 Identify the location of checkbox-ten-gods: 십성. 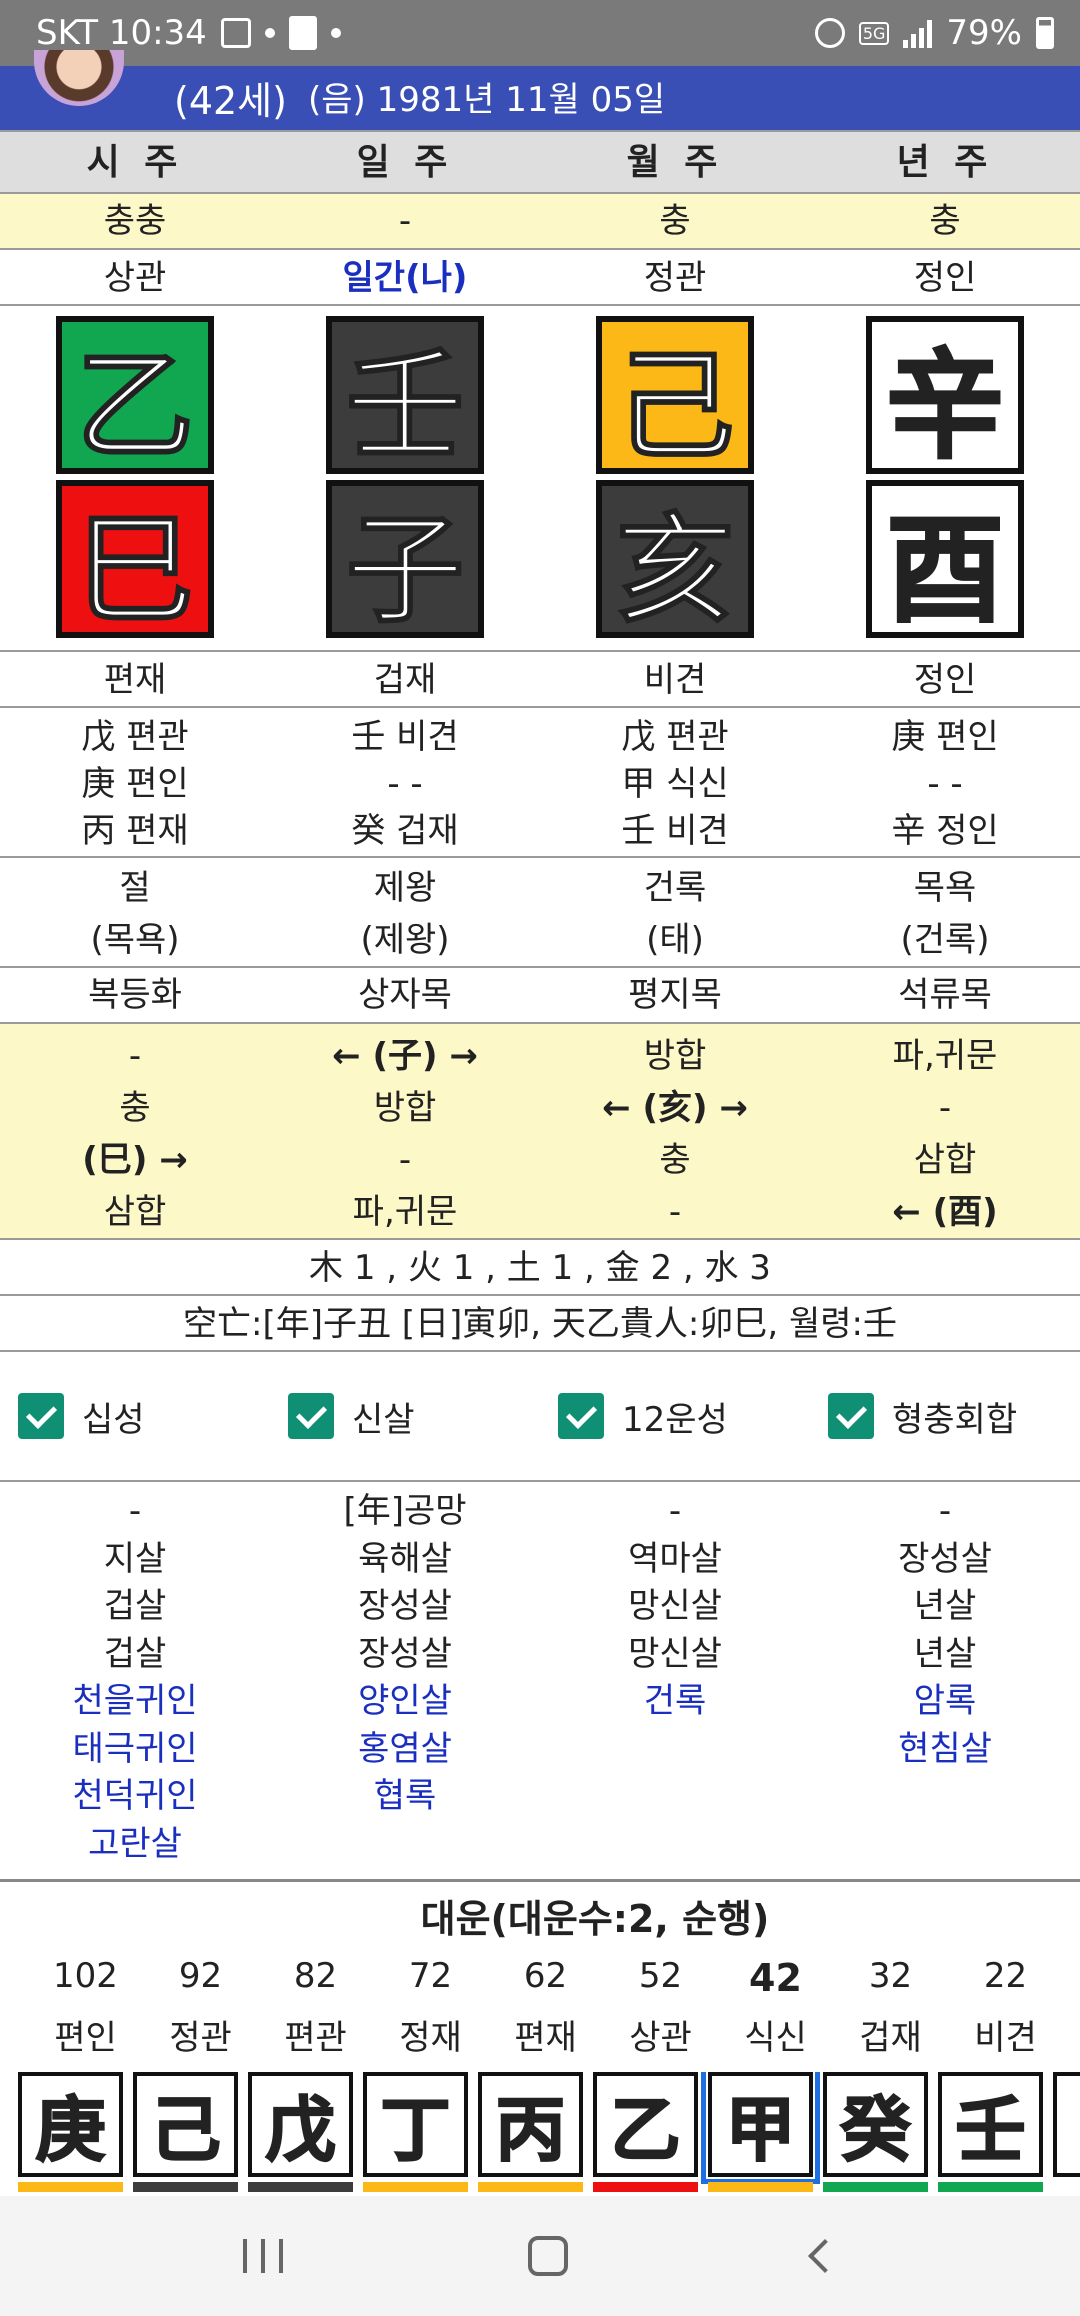
(135, 1416).